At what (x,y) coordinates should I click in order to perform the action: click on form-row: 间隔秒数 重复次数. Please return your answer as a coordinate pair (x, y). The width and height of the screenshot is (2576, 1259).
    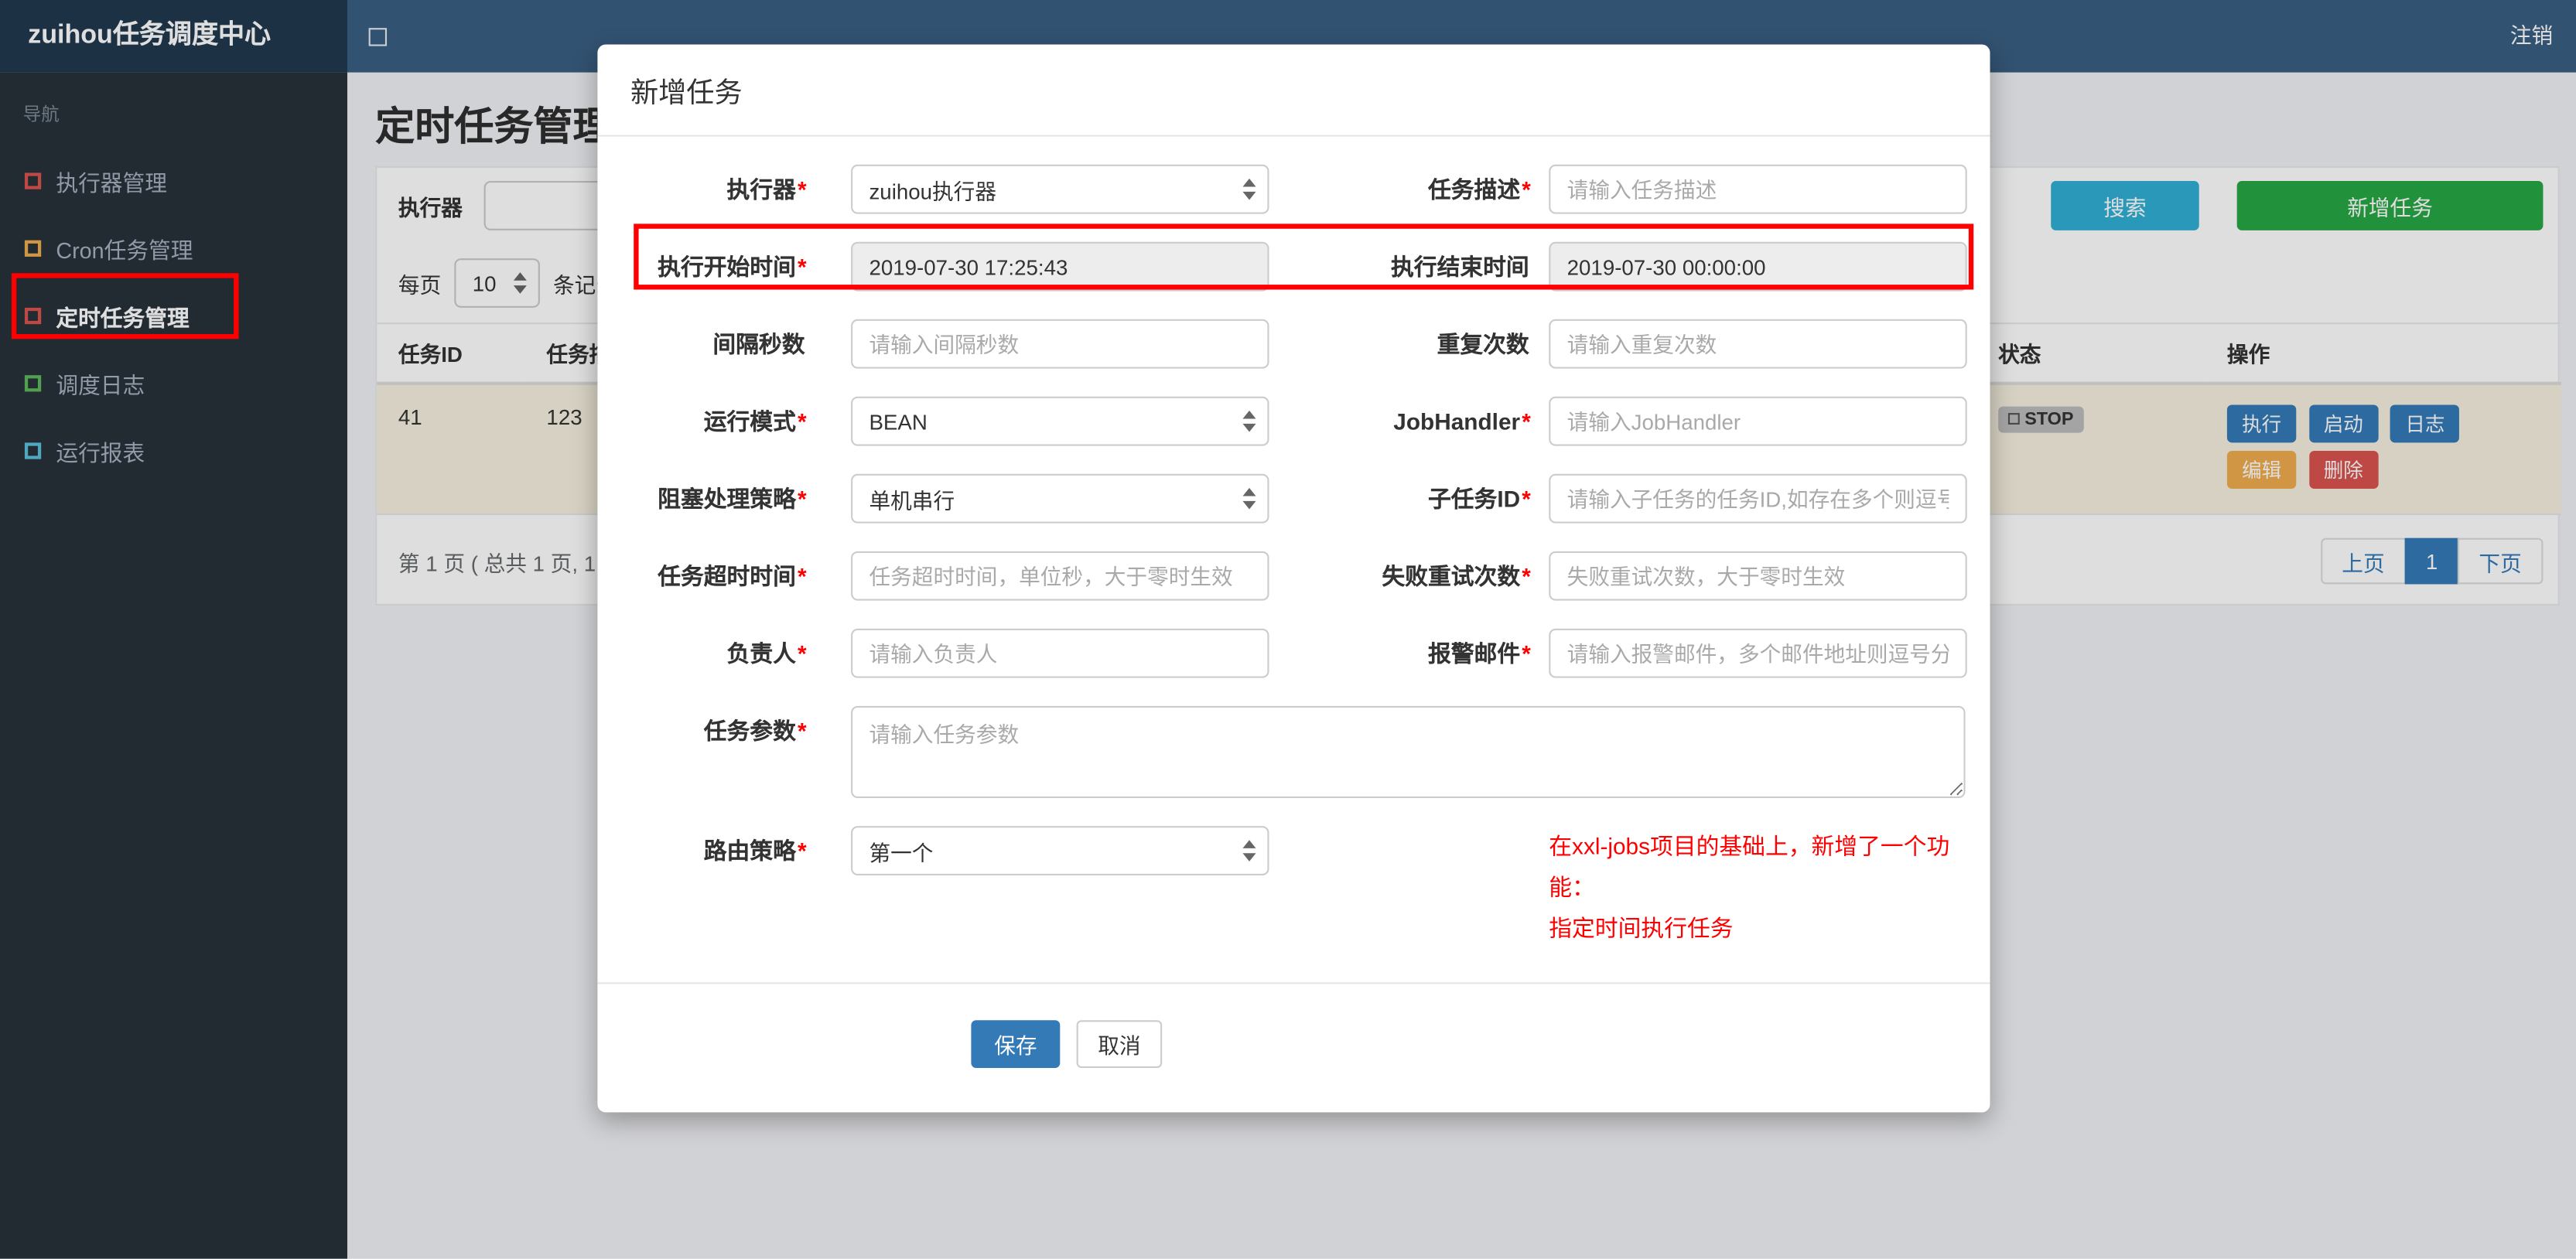
    Looking at the image, I should click on (1293, 344).